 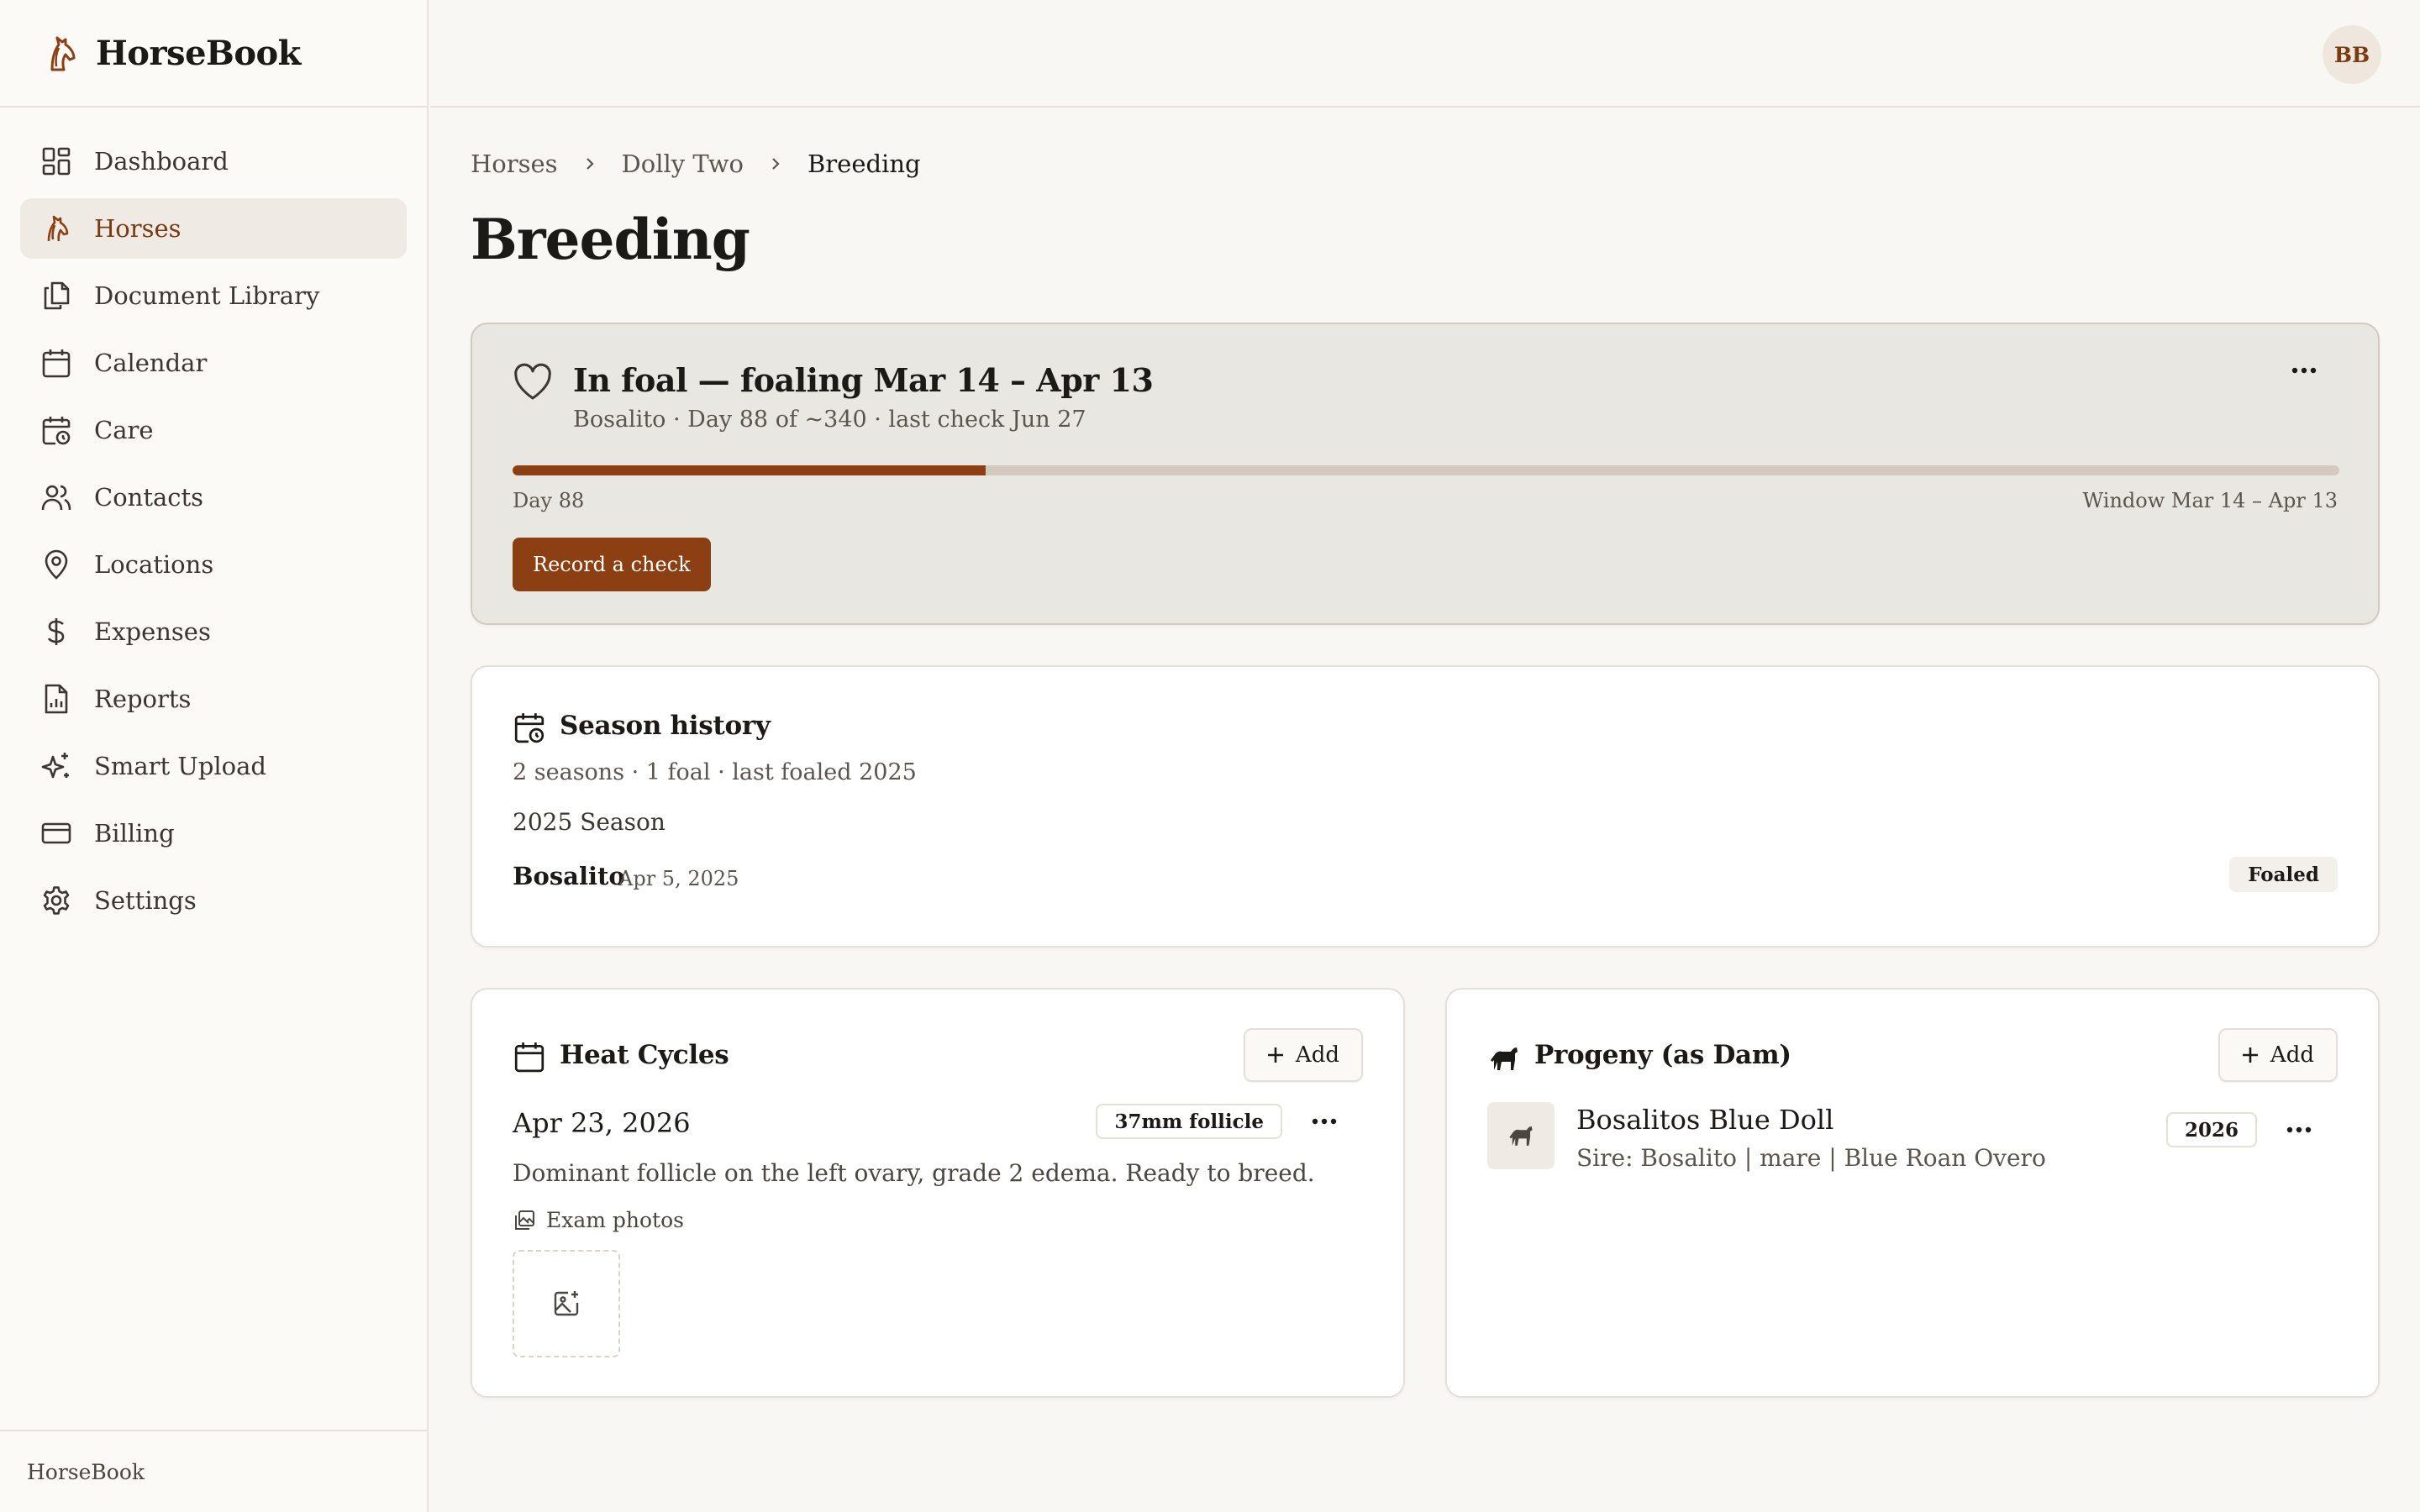 I want to click on sidebar-item-horses: Horses, so click(x=214, y=228).